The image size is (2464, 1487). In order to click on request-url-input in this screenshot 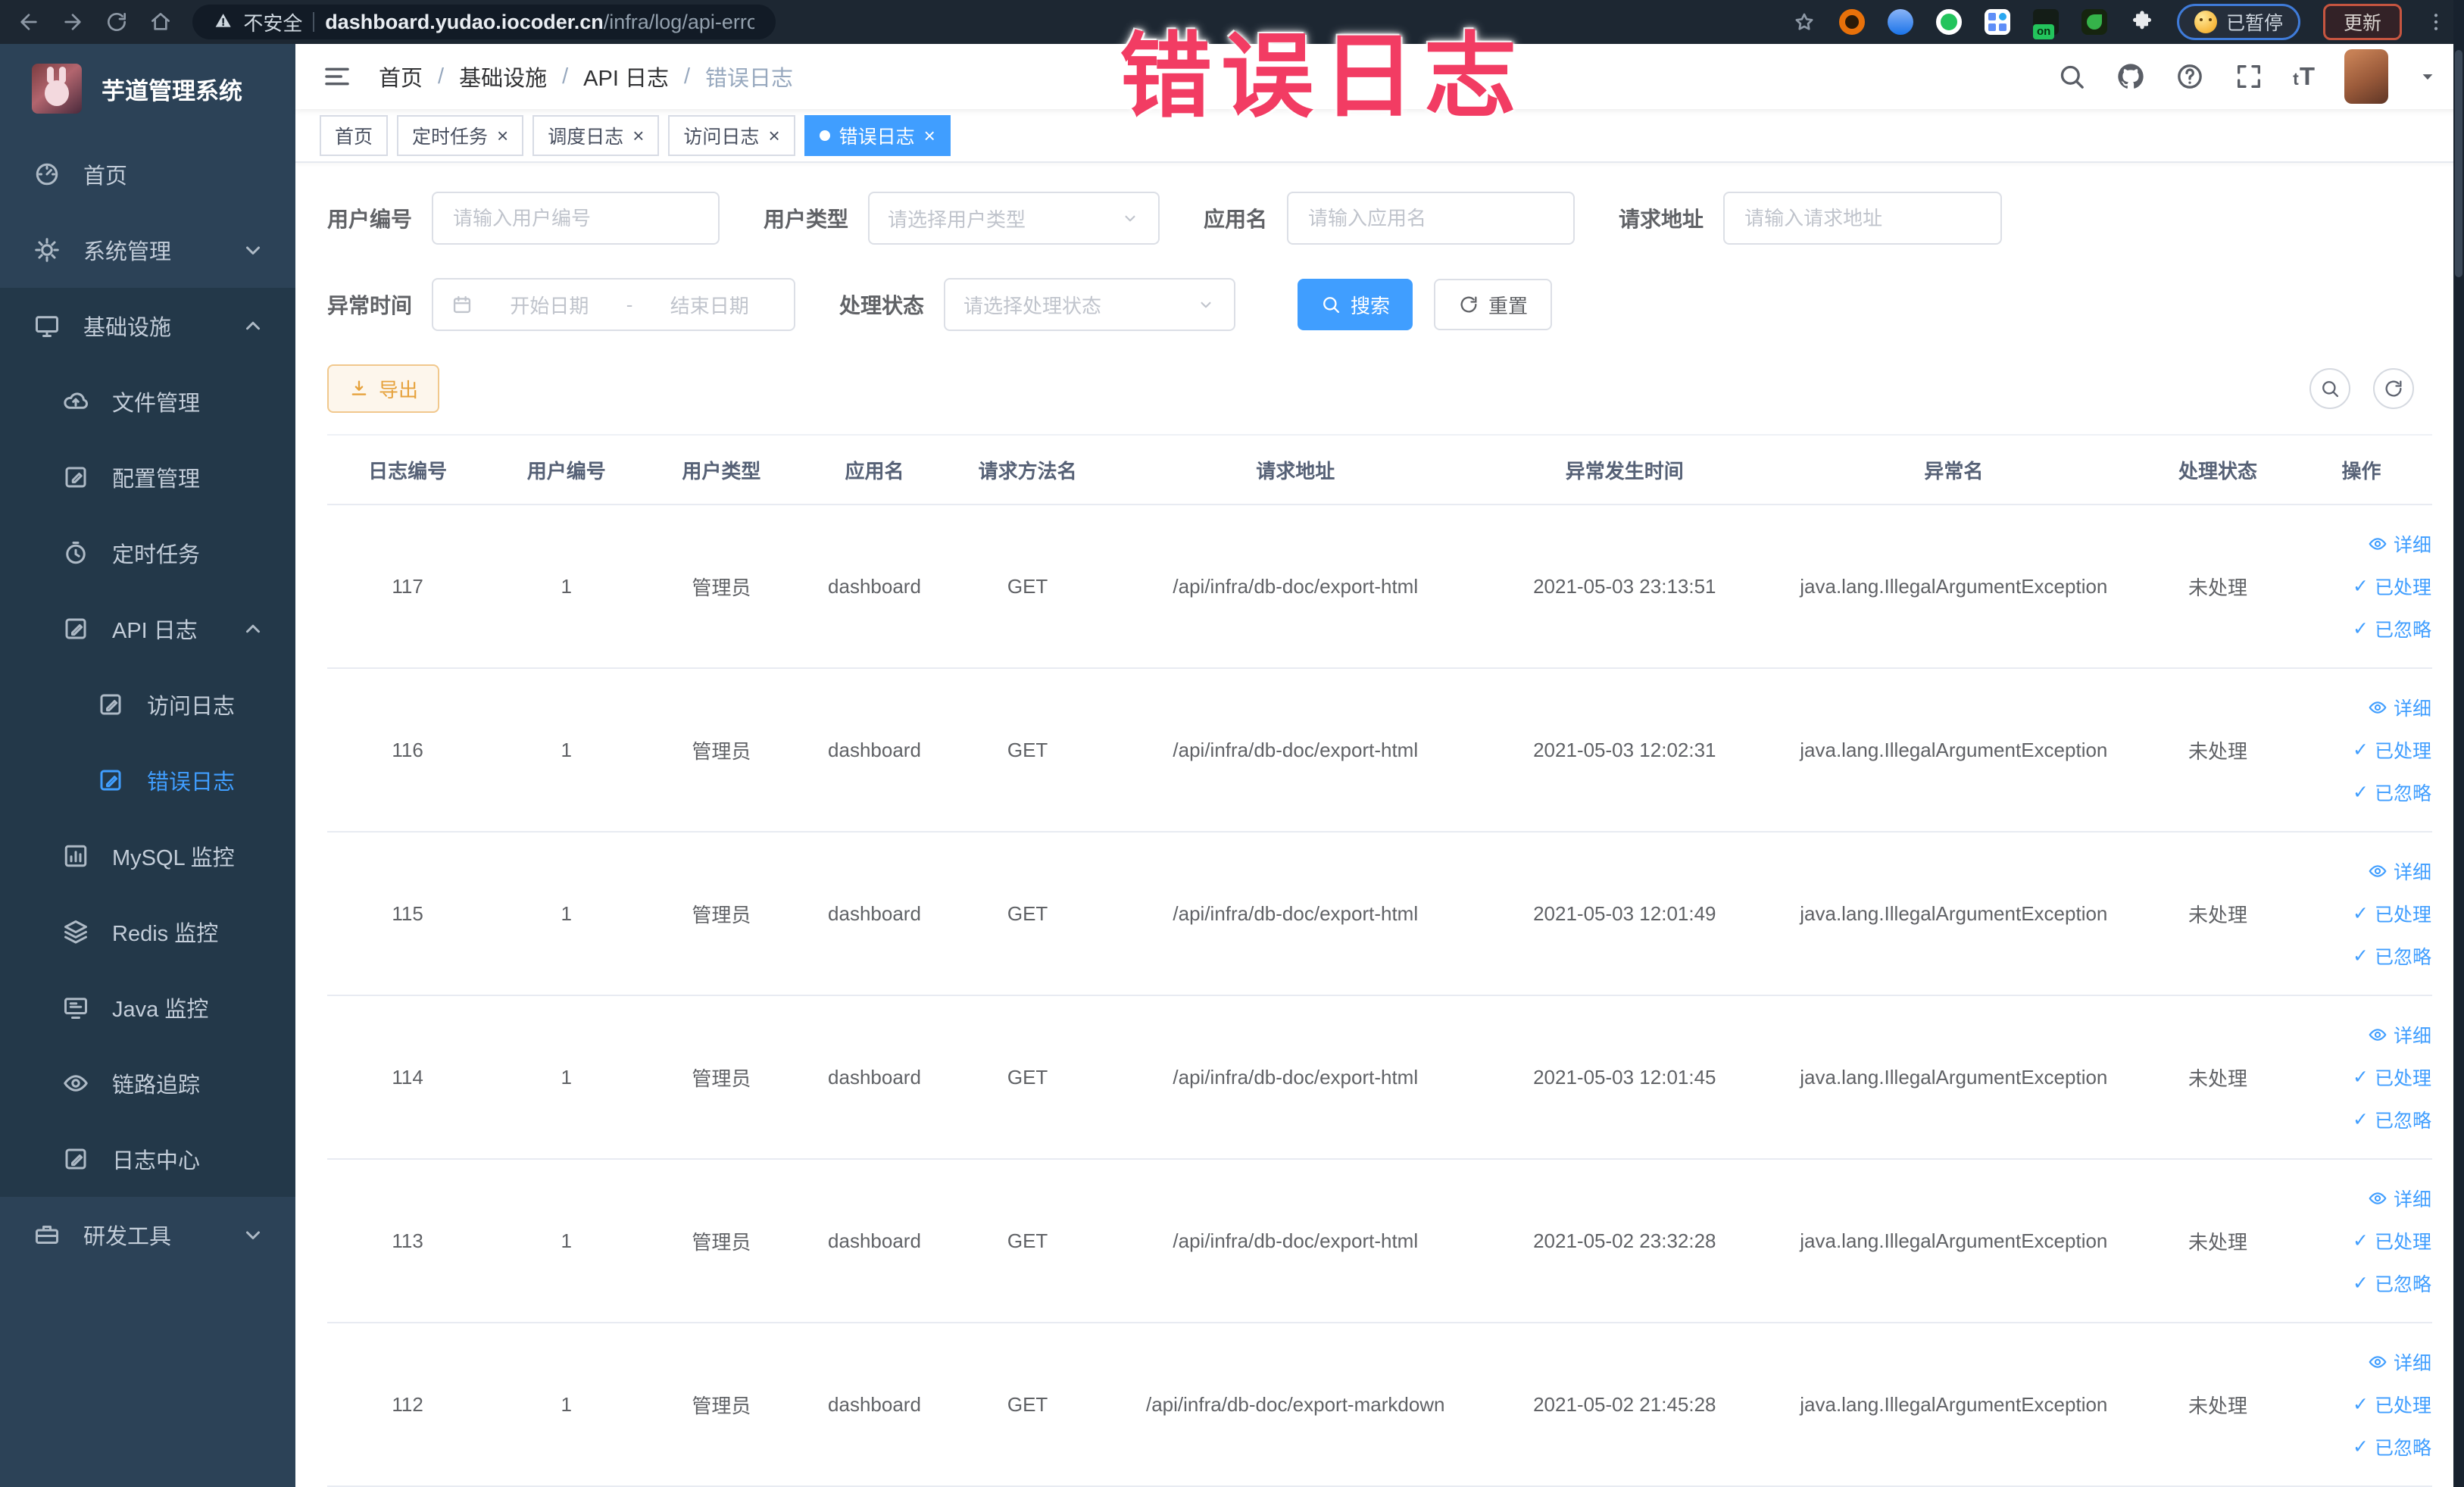, I will do `click(1863, 218)`.